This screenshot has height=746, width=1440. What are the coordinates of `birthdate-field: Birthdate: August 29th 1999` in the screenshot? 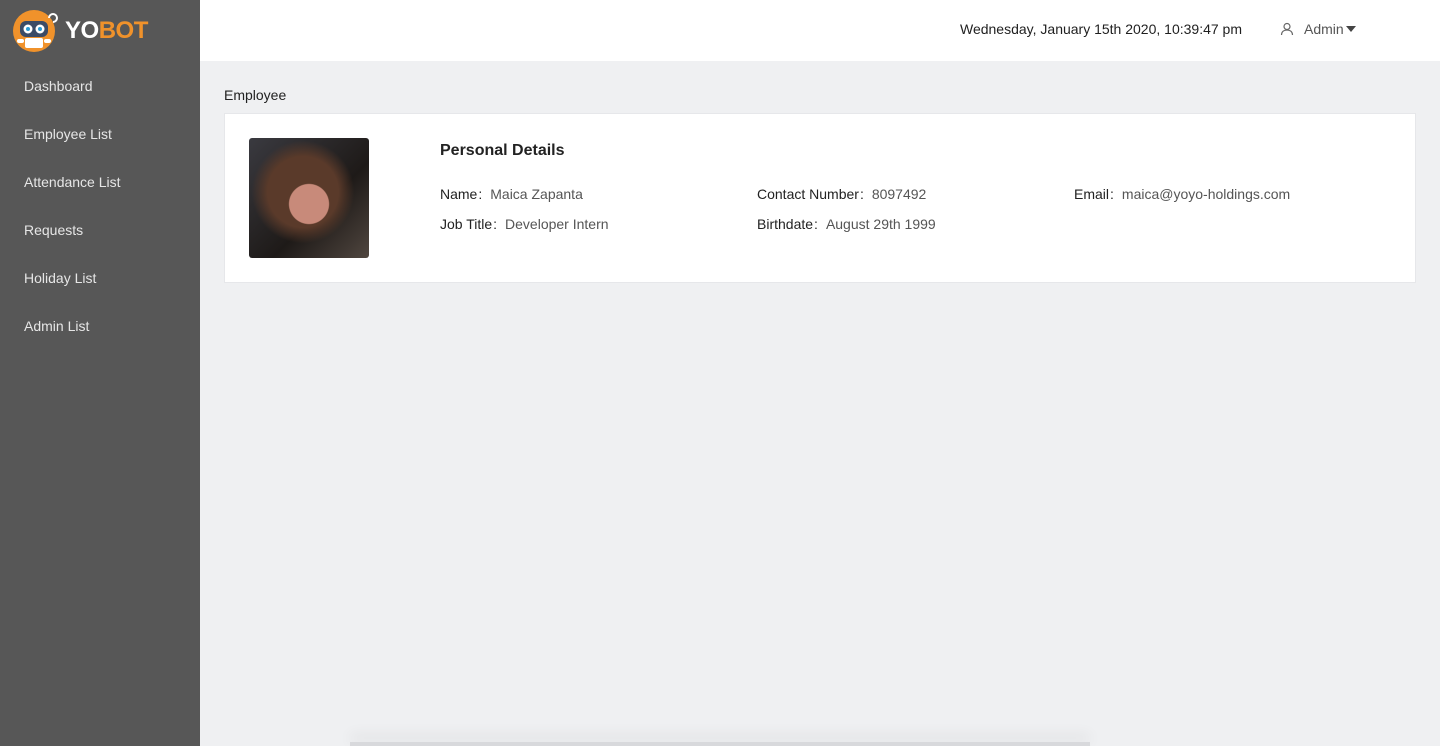 It's located at (846, 224).